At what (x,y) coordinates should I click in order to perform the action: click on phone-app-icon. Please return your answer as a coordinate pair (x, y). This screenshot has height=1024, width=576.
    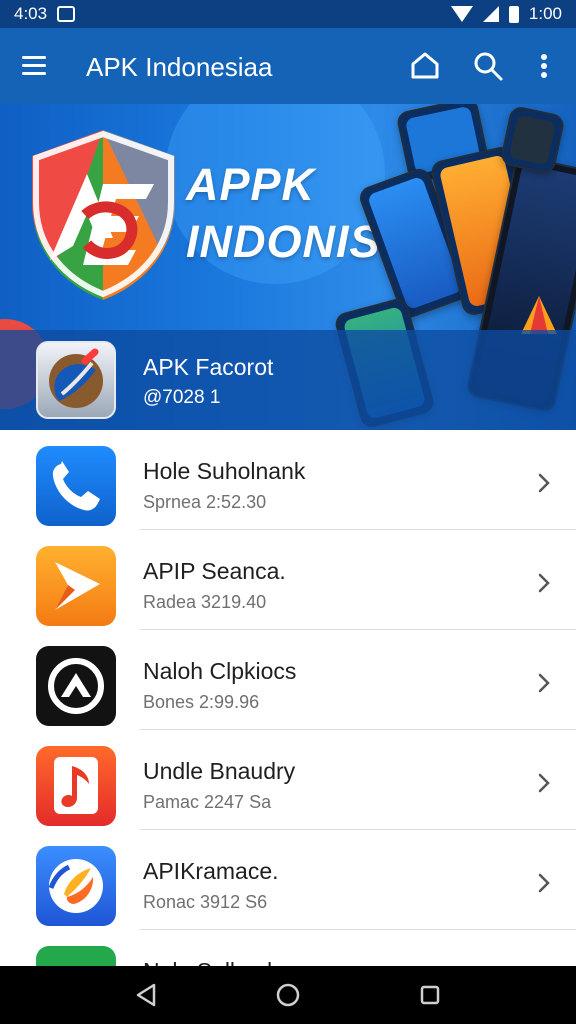
    Looking at the image, I should click on (76, 486).